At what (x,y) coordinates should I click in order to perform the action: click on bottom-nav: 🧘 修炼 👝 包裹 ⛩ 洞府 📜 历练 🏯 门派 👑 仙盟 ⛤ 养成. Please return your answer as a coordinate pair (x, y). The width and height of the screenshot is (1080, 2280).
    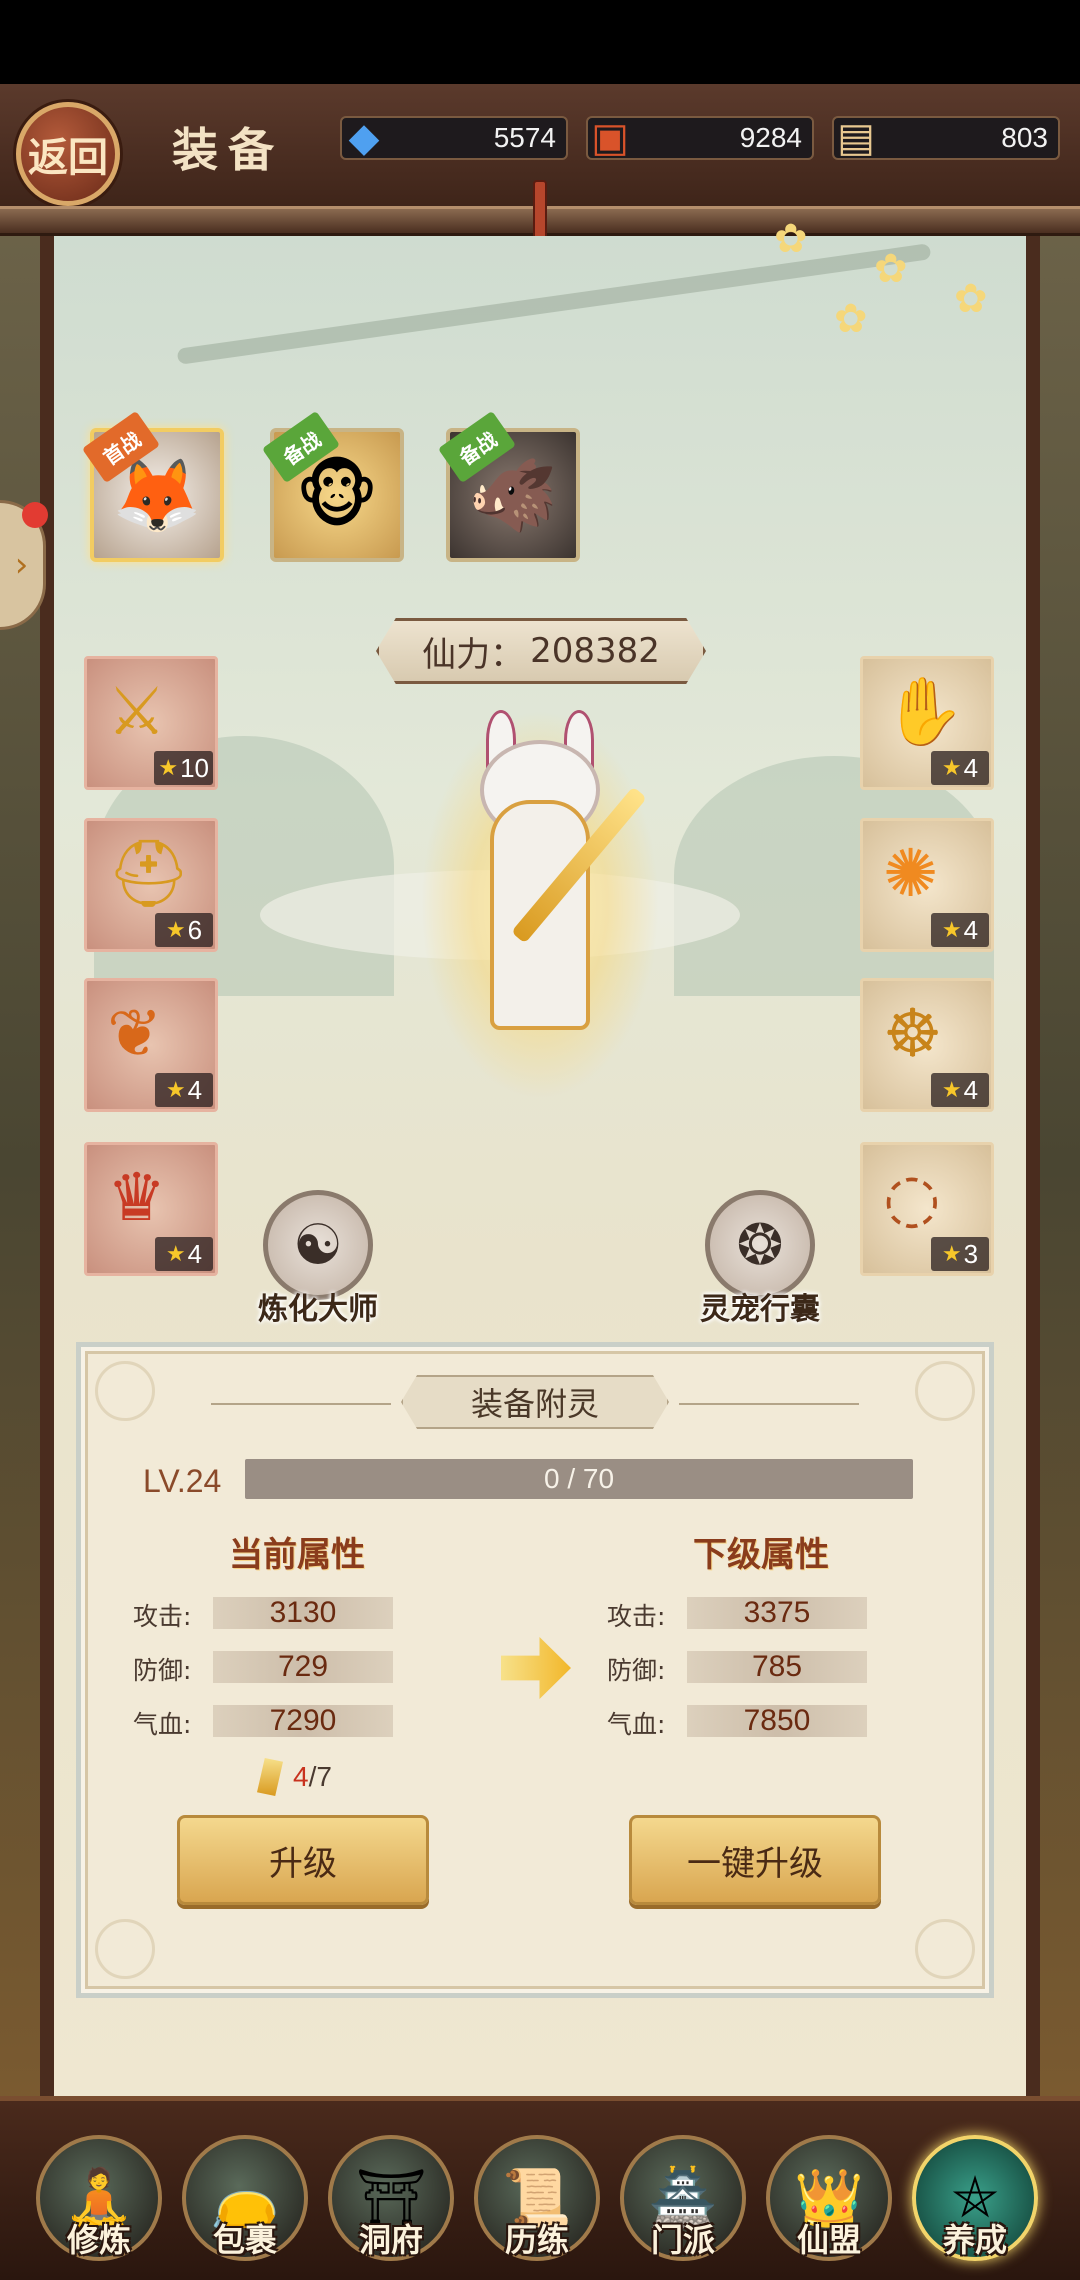
    Looking at the image, I should click on (540, 2188).